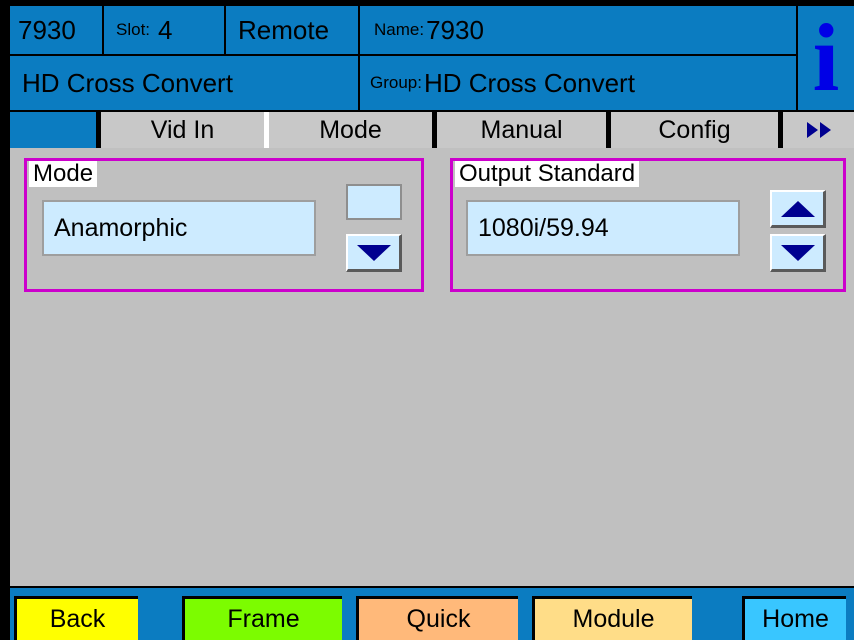  I want to click on group-value: HD Cross Convert, so click(529, 82).